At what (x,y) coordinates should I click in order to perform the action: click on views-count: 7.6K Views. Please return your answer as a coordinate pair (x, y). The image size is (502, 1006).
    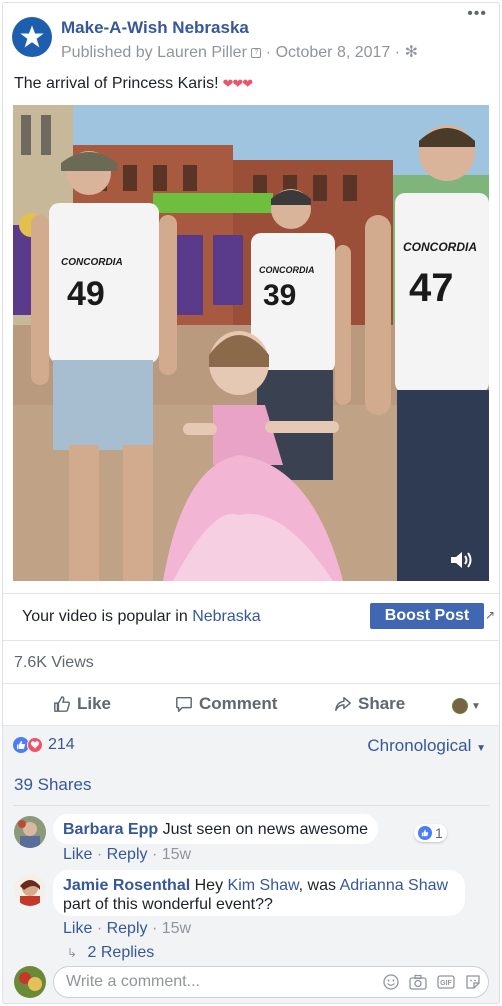
    Looking at the image, I should click on (54, 663).